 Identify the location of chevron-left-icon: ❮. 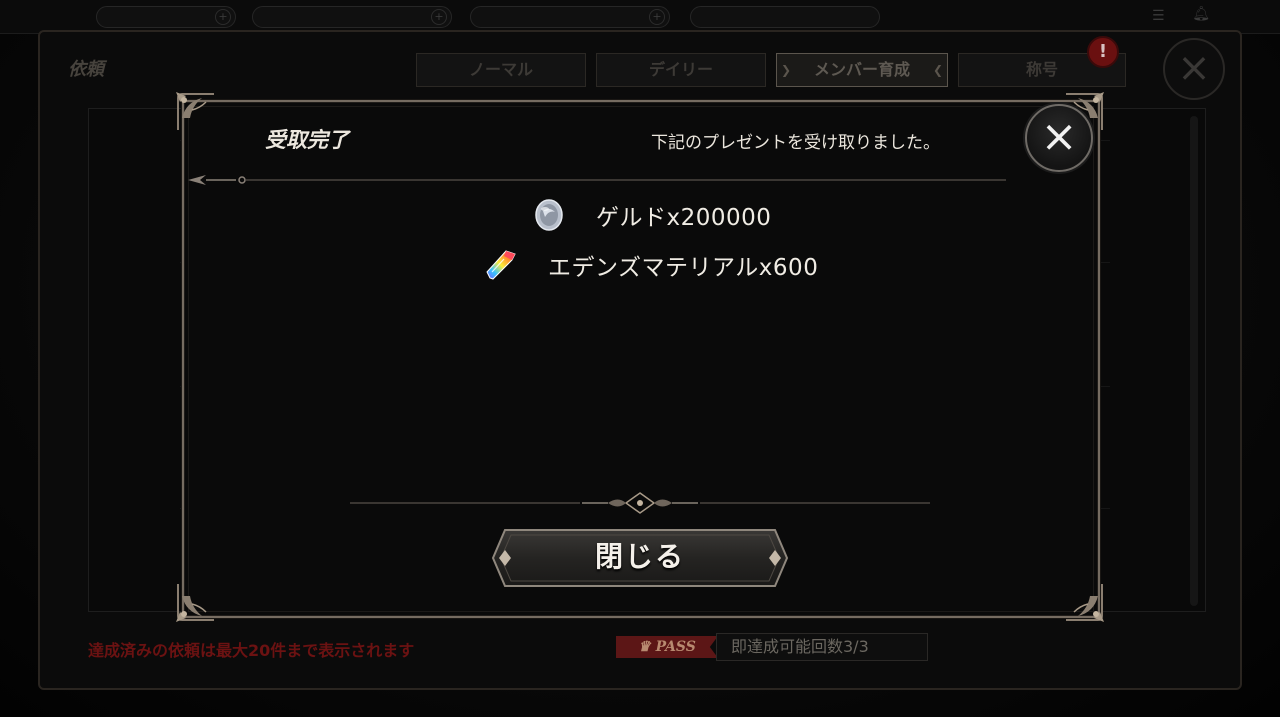
(937, 70).